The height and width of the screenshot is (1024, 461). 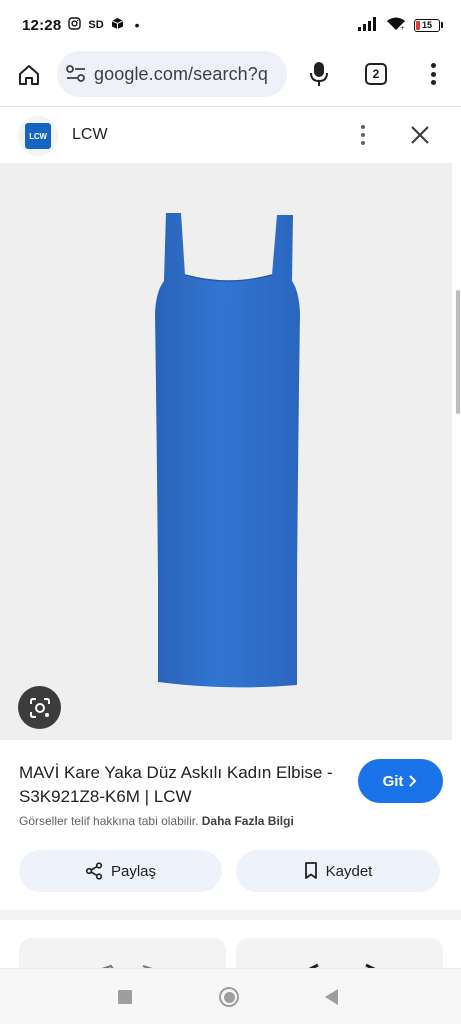 What do you see at coordinates (125, 997) in the screenshot?
I see `recents-button` at bounding box center [125, 997].